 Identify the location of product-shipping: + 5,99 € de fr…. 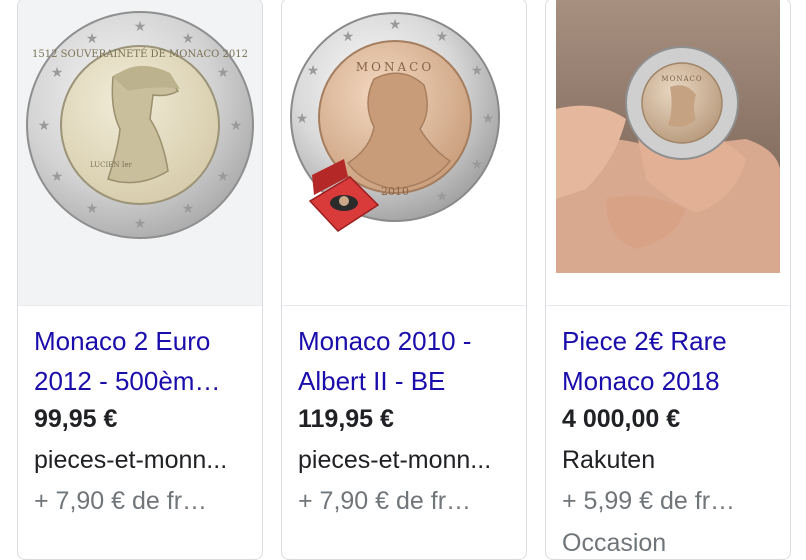
(649, 501).